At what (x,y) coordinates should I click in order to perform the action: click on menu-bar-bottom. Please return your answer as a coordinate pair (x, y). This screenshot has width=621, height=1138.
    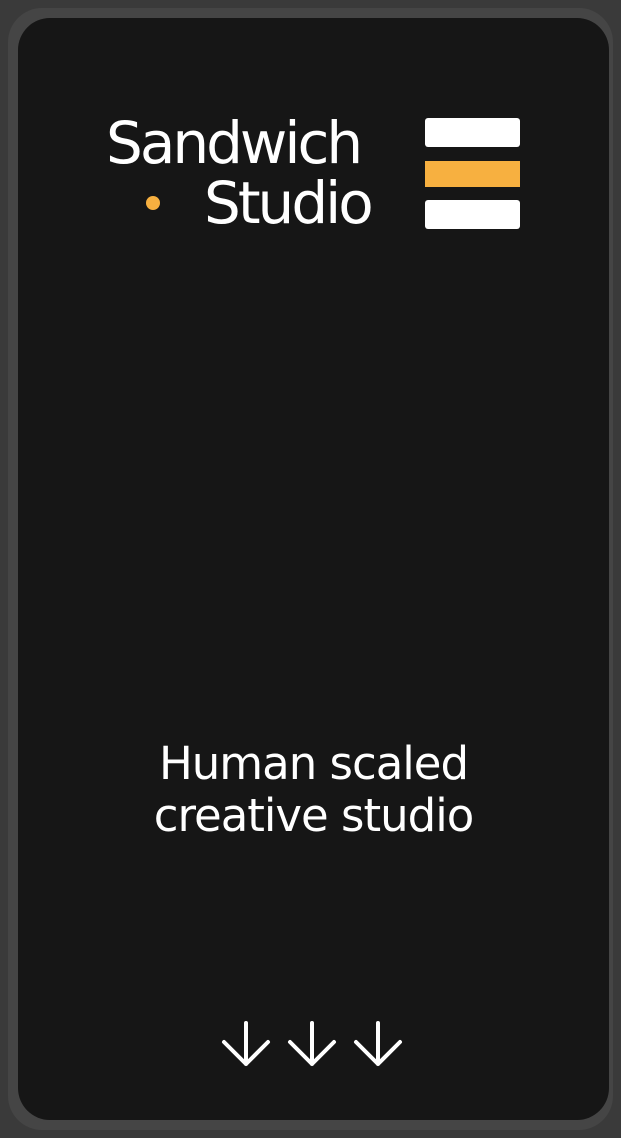
    Looking at the image, I should click on (472, 214).